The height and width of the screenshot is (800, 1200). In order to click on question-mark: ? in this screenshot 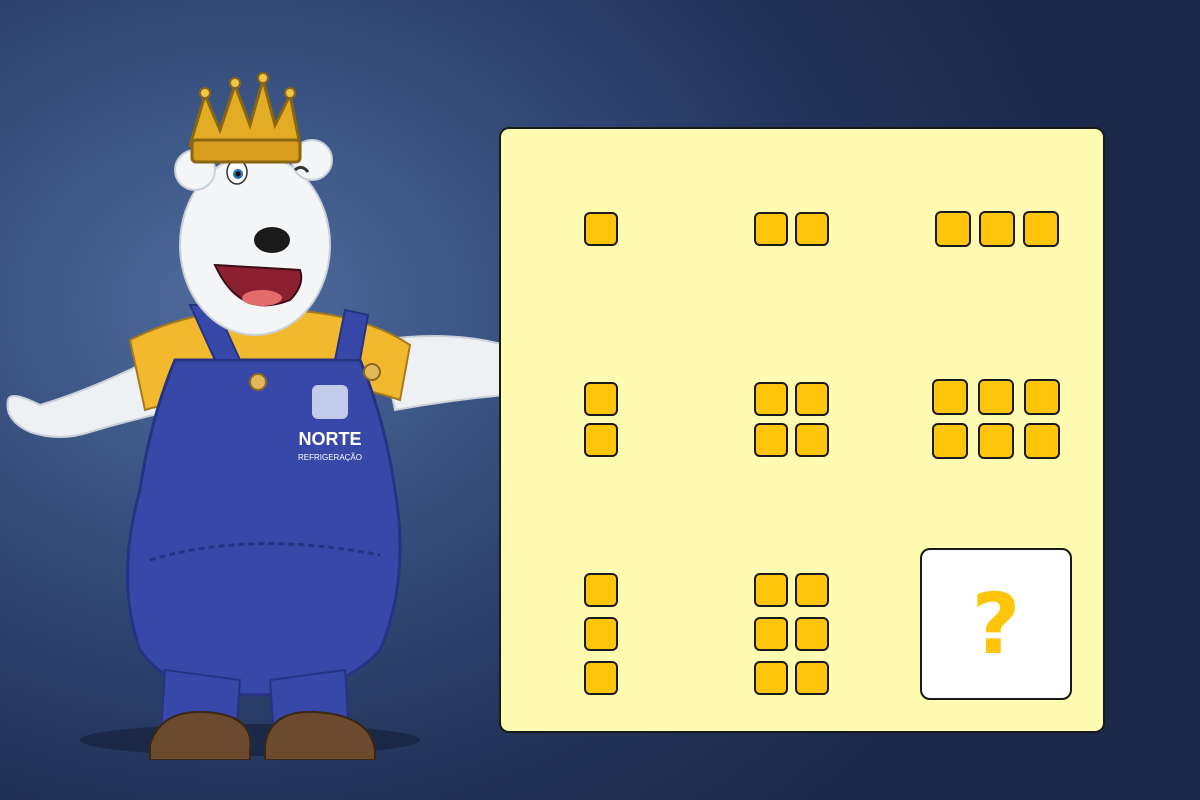, I will do `click(996, 624)`.